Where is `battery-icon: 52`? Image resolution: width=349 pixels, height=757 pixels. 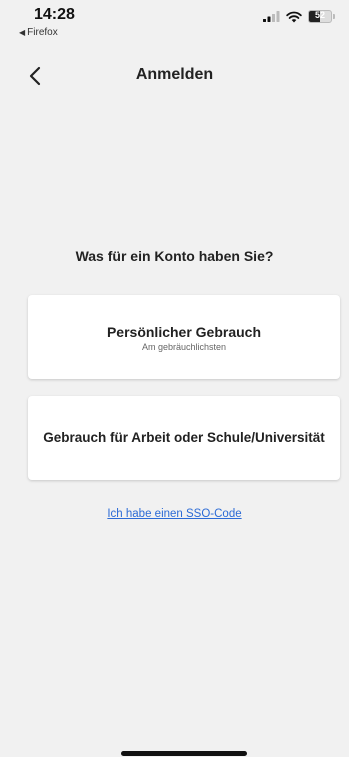
battery-icon: 52 is located at coordinates (320, 16).